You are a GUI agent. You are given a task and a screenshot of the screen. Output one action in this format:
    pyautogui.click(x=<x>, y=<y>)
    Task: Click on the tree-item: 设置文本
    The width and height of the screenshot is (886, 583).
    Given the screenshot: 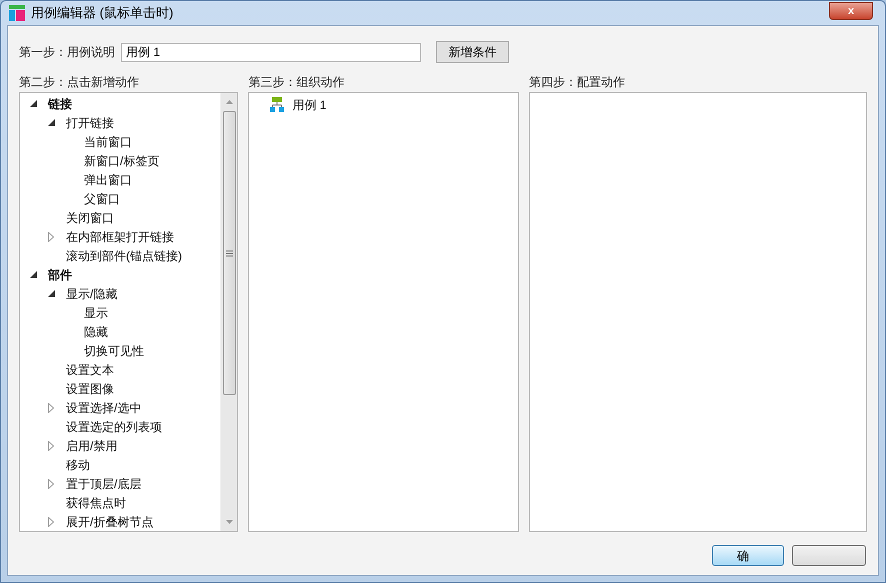 What is the action you would take?
    pyautogui.click(x=90, y=369)
    